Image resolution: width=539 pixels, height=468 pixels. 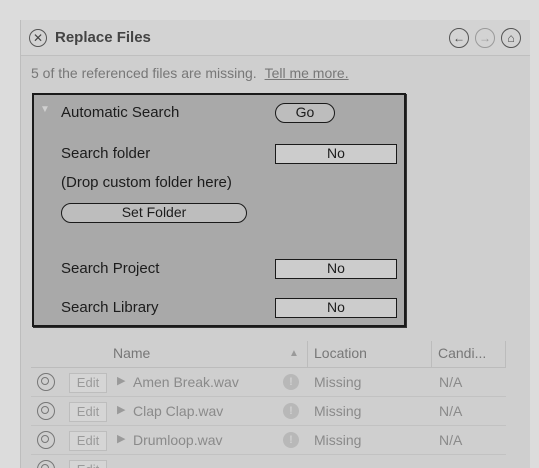 I want to click on missing-files-text: 5 of the referenced files are missing., so click(x=144, y=73).